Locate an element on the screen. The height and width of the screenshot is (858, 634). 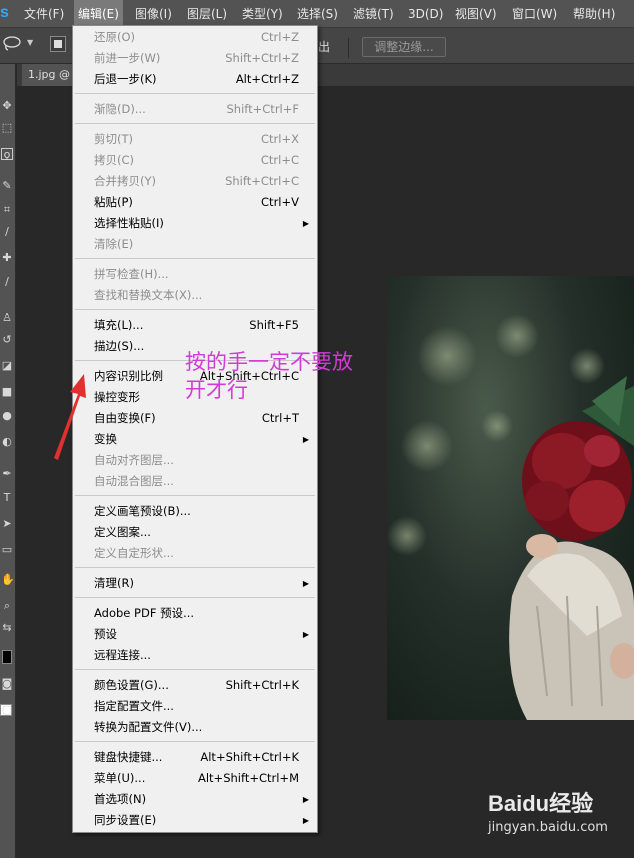
pen-tool-icon: ✒ is located at coordinates (7, 474).